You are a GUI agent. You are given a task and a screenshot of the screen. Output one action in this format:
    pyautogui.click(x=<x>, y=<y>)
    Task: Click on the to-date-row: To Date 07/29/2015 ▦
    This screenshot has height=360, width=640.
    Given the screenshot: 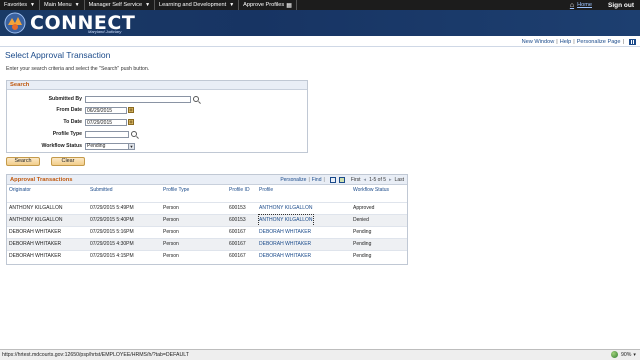 What is the action you would take?
    pyautogui.click(x=70, y=122)
    